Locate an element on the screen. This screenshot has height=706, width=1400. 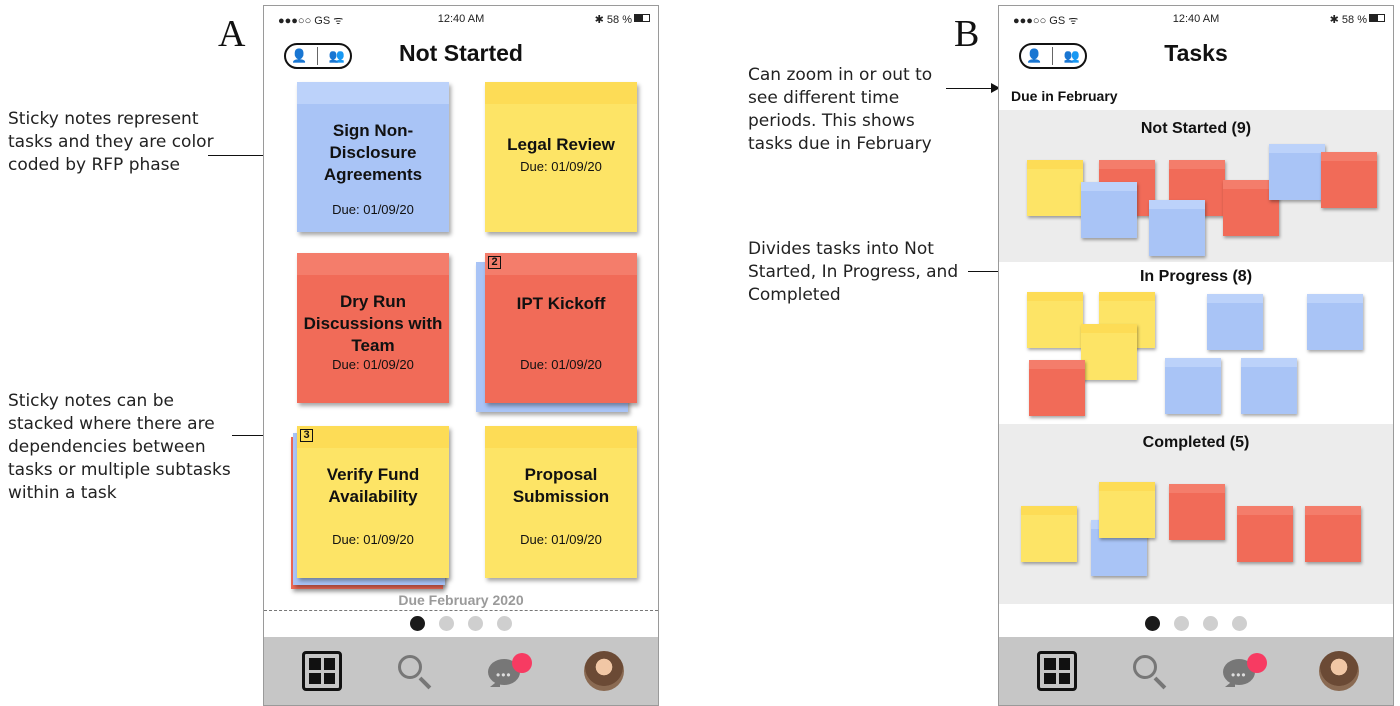
page-title: Tasks is located at coordinates (1196, 53).